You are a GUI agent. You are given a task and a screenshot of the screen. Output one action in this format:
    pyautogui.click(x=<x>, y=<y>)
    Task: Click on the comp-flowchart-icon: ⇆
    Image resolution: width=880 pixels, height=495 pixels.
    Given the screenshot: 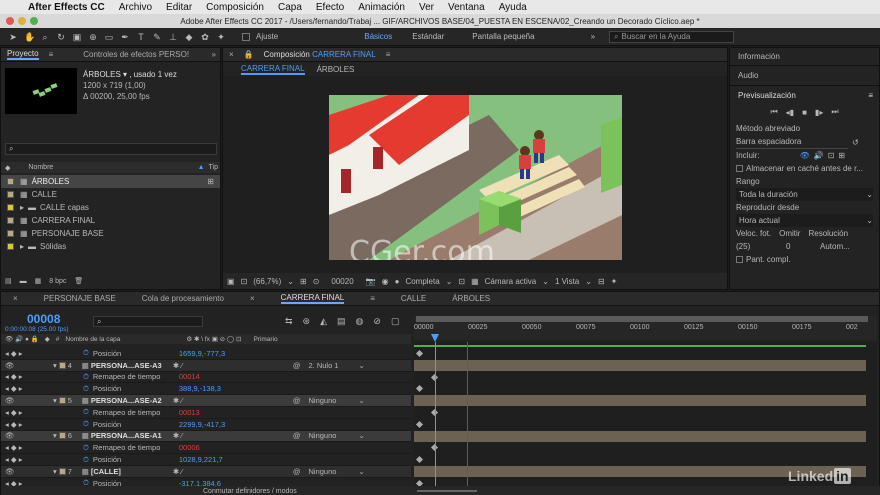 What is the action you would take?
    pyautogui.click(x=289, y=321)
    